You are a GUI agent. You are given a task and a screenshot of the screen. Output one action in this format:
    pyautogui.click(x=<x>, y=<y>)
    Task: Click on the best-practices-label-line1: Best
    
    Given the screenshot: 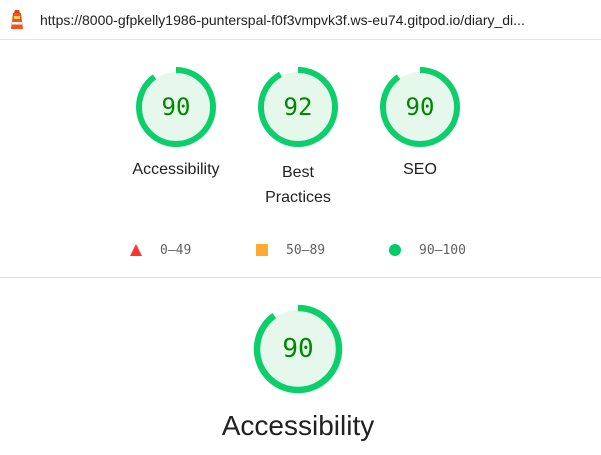 What is the action you would take?
    pyautogui.click(x=297, y=172)
    